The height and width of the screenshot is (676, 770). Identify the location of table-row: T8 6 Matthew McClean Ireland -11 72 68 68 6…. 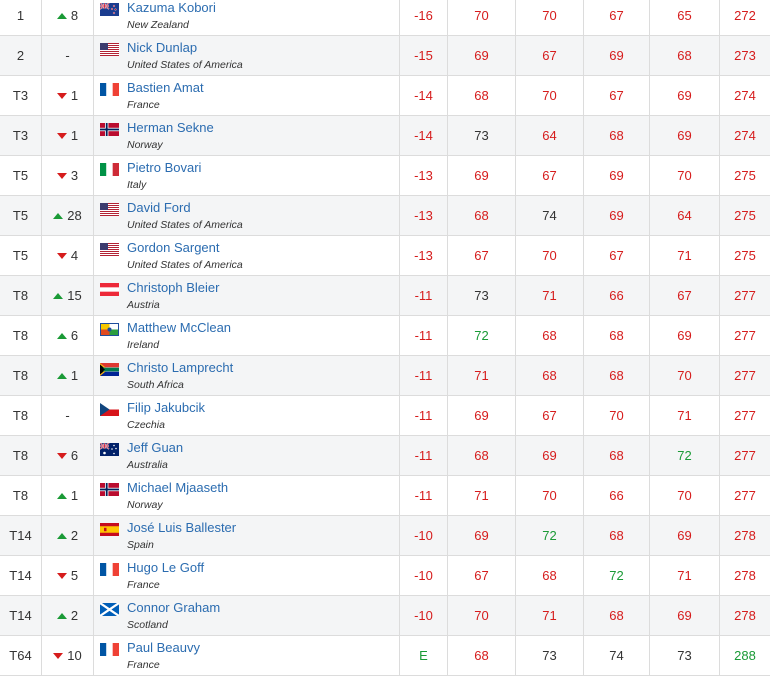
(385, 336).